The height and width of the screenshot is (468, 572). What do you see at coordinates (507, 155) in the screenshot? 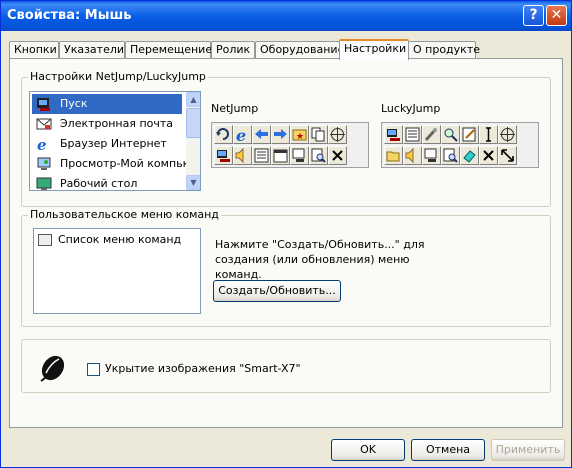
I see `resize-arrow-icon` at bounding box center [507, 155].